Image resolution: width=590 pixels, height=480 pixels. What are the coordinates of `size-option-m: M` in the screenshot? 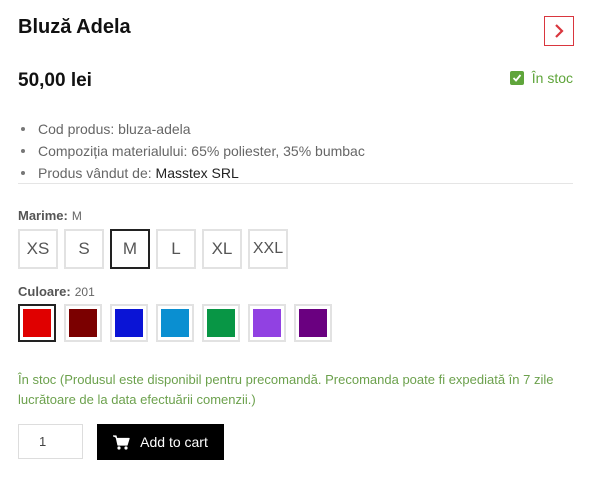 It's located at (130, 249).